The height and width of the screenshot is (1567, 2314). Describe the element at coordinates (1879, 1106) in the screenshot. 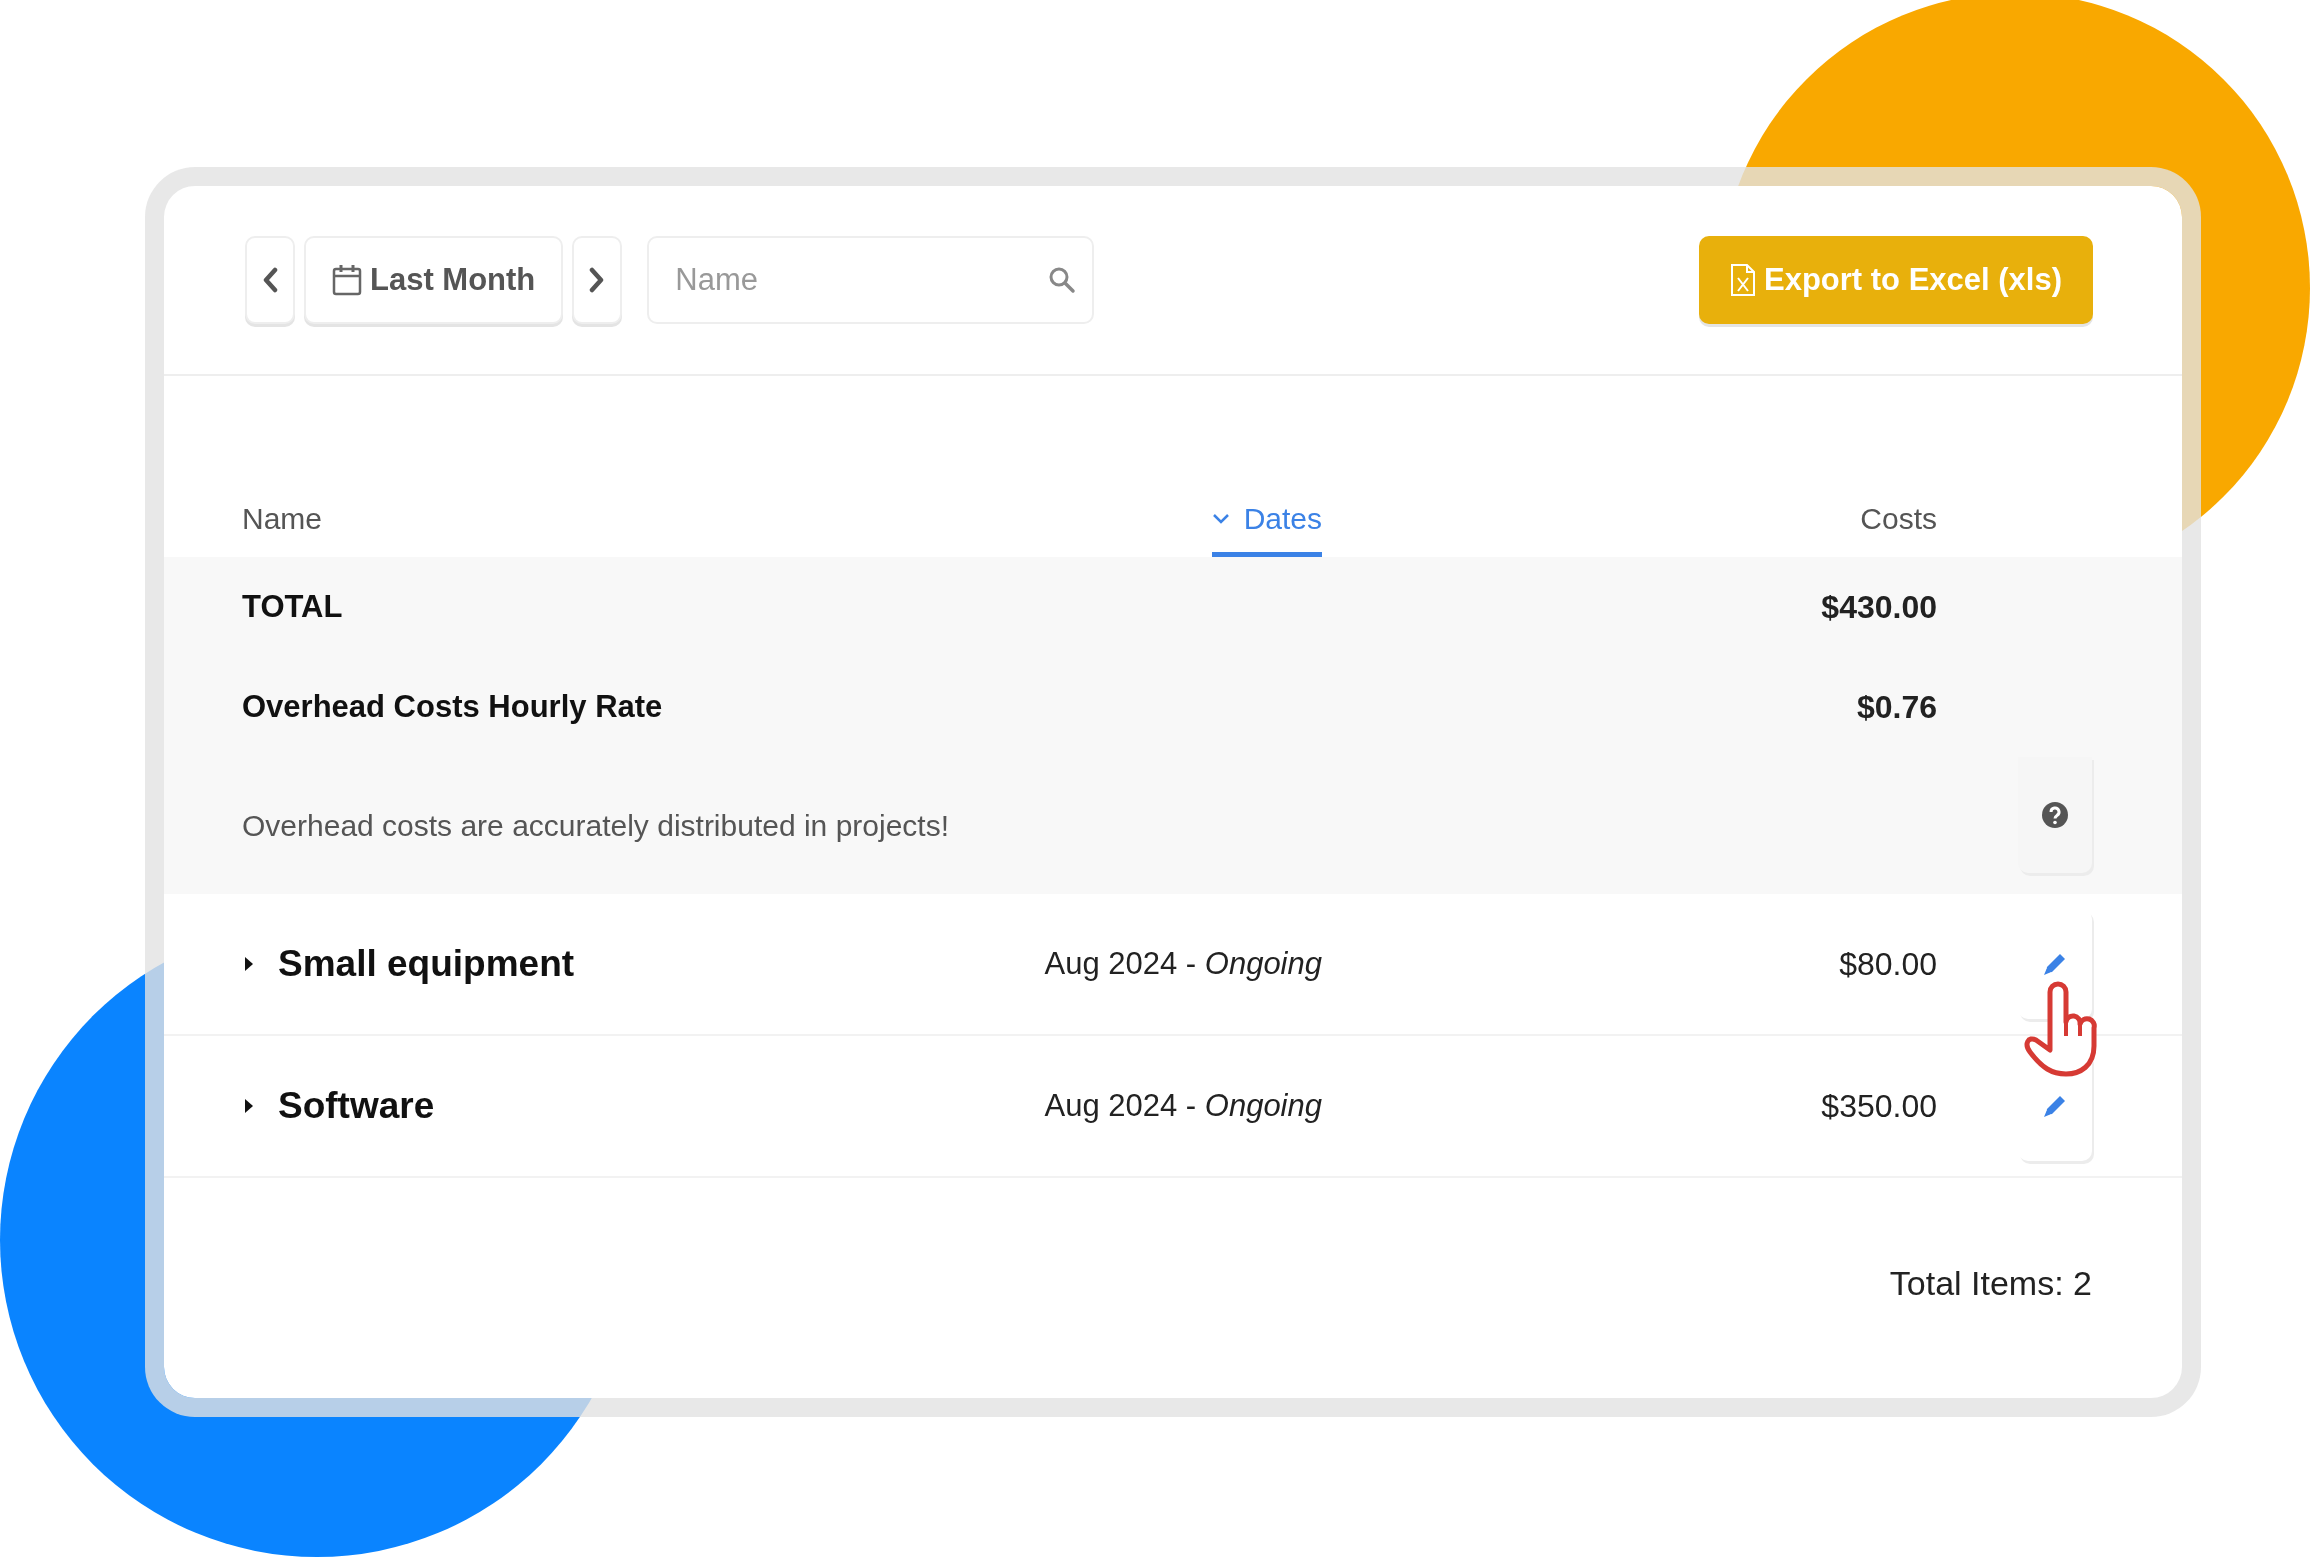

I see `item-cost: $350.00` at that location.